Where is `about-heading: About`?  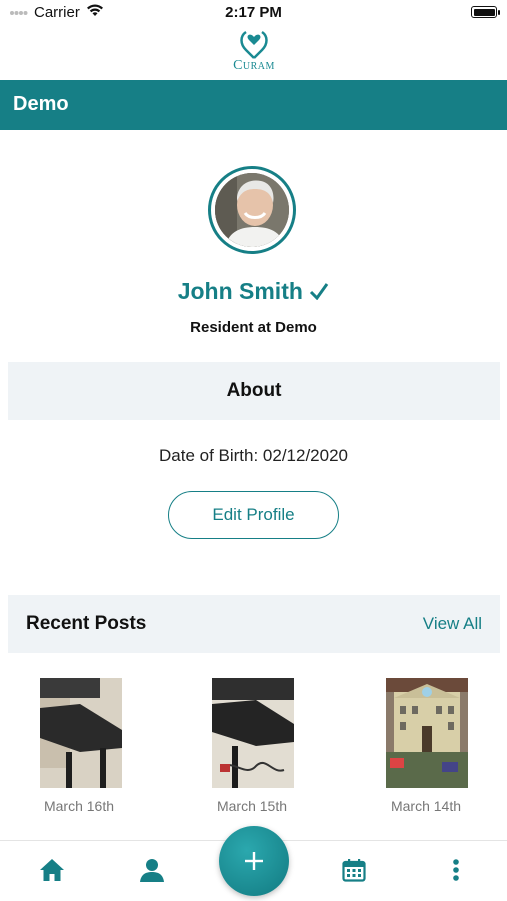 about-heading: About is located at coordinates (254, 390).